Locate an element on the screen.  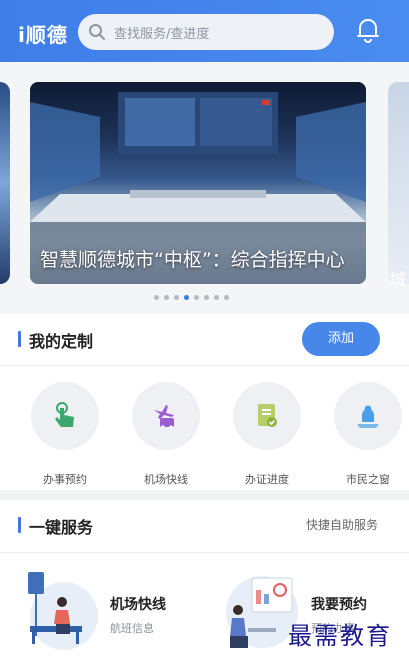
custom-item-airport-express: 机场快线 is located at coordinates (166, 434).